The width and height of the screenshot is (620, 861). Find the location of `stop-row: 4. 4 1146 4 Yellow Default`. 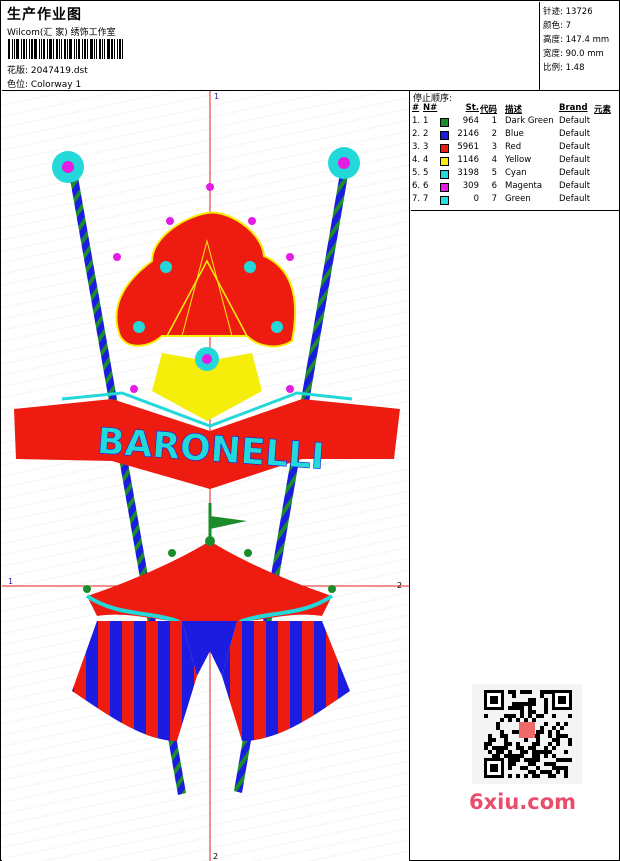

stop-row: 4. 4 1146 4 Yellow Default is located at coordinates (515, 161).